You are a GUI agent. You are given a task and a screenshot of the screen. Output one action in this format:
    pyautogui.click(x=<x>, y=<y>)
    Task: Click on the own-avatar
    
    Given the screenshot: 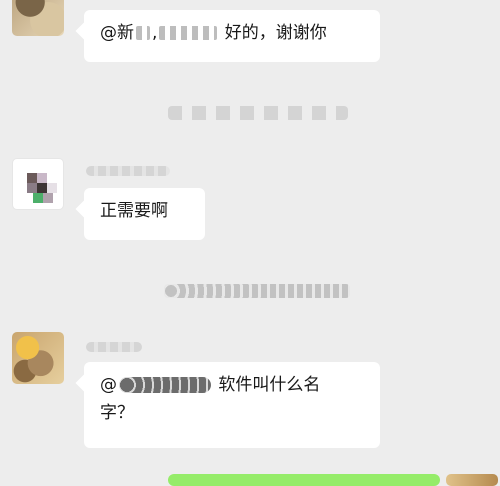 What is the action you would take?
    pyautogui.click(x=472, y=480)
    